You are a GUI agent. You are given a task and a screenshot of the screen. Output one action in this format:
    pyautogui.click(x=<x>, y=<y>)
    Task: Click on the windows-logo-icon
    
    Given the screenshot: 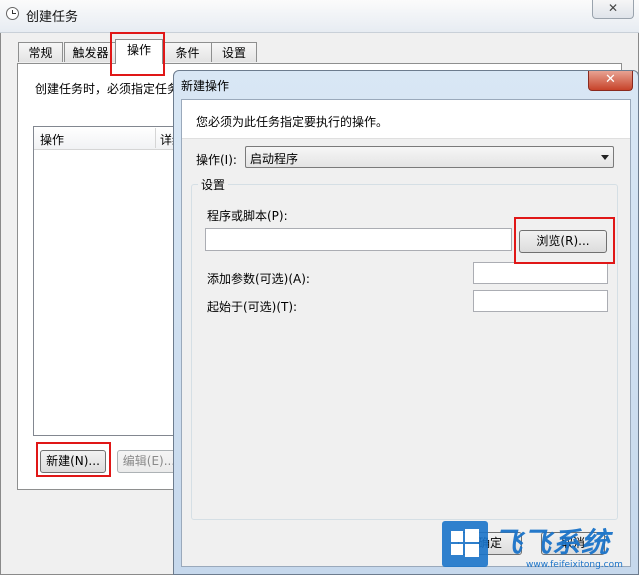 What is the action you would take?
    pyautogui.click(x=465, y=544)
    